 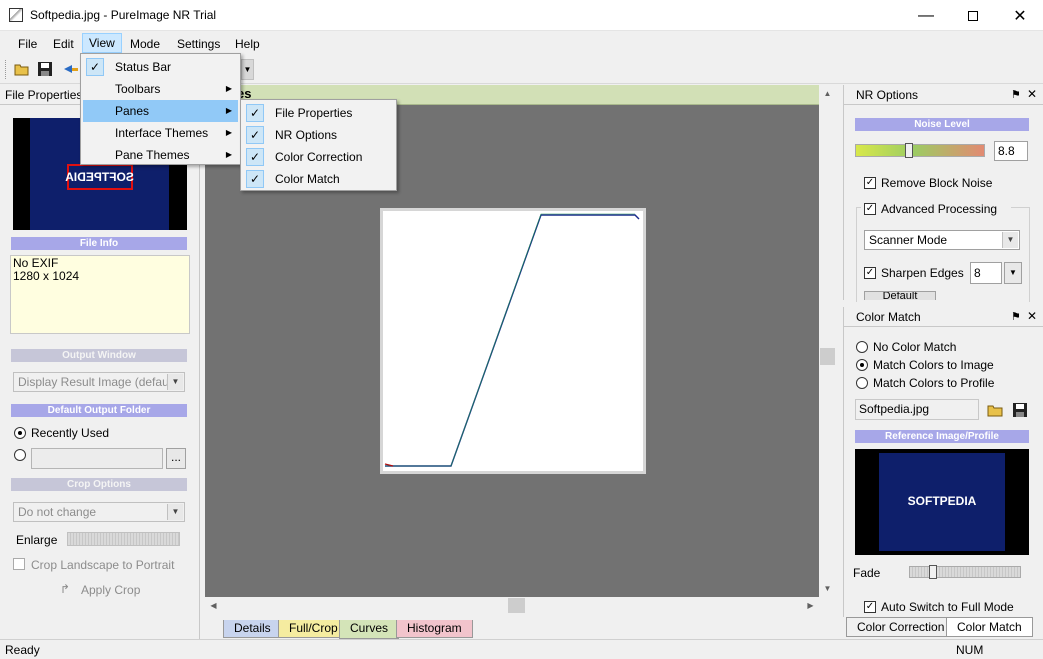 I want to click on undo-icon, so click(x=70, y=69).